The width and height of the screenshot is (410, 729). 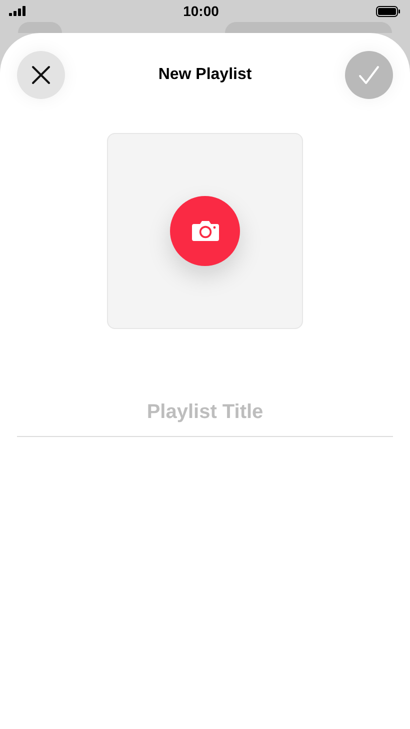 I want to click on playlist-title-field: Playlist Title, so click(x=205, y=415).